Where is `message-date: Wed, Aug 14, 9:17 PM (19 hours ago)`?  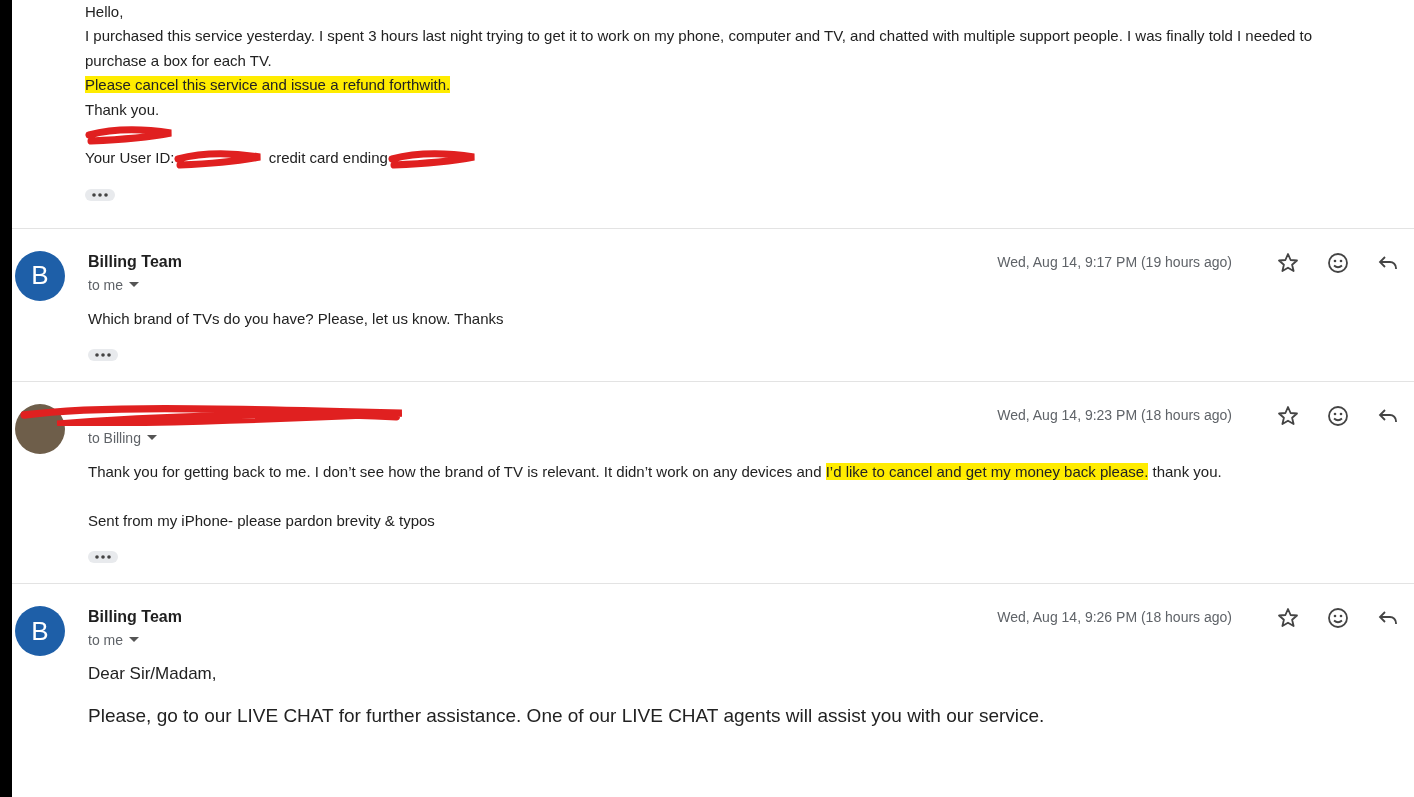
message-date: Wed, Aug 14, 9:17 PM (19 hours ago) is located at coordinates (1114, 262).